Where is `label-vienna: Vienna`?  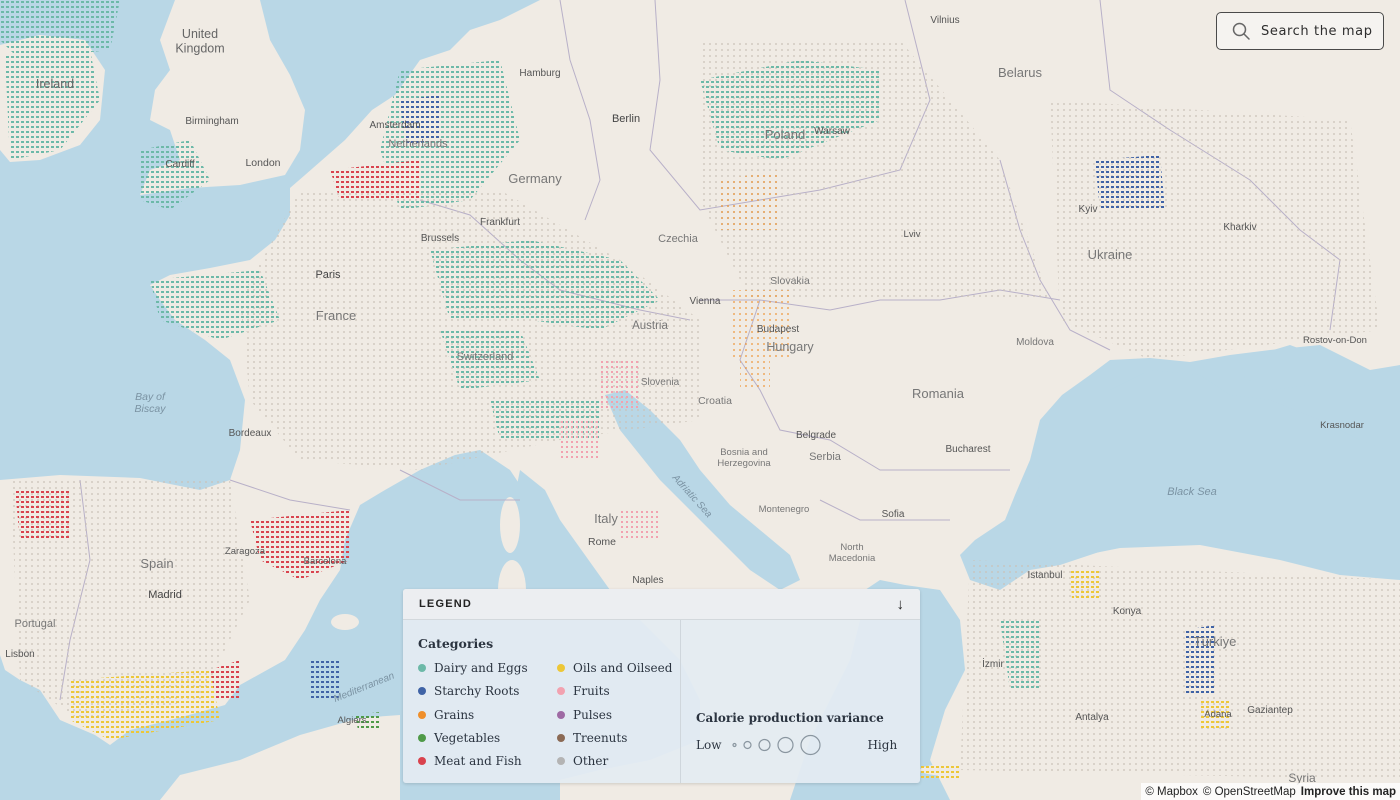
label-vienna: Vienna is located at coordinates (705, 301).